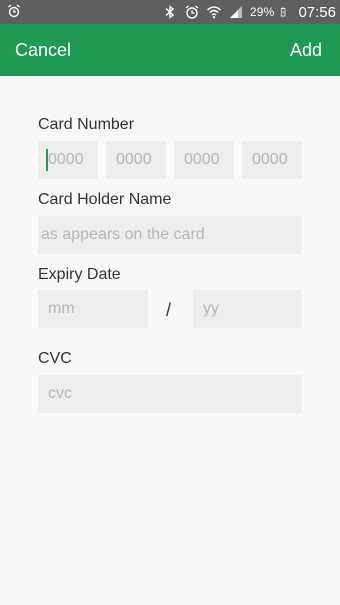  What do you see at coordinates (86, 124) in the screenshot?
I see `card-number-label: Card Number` at bounding box center [86, 124].